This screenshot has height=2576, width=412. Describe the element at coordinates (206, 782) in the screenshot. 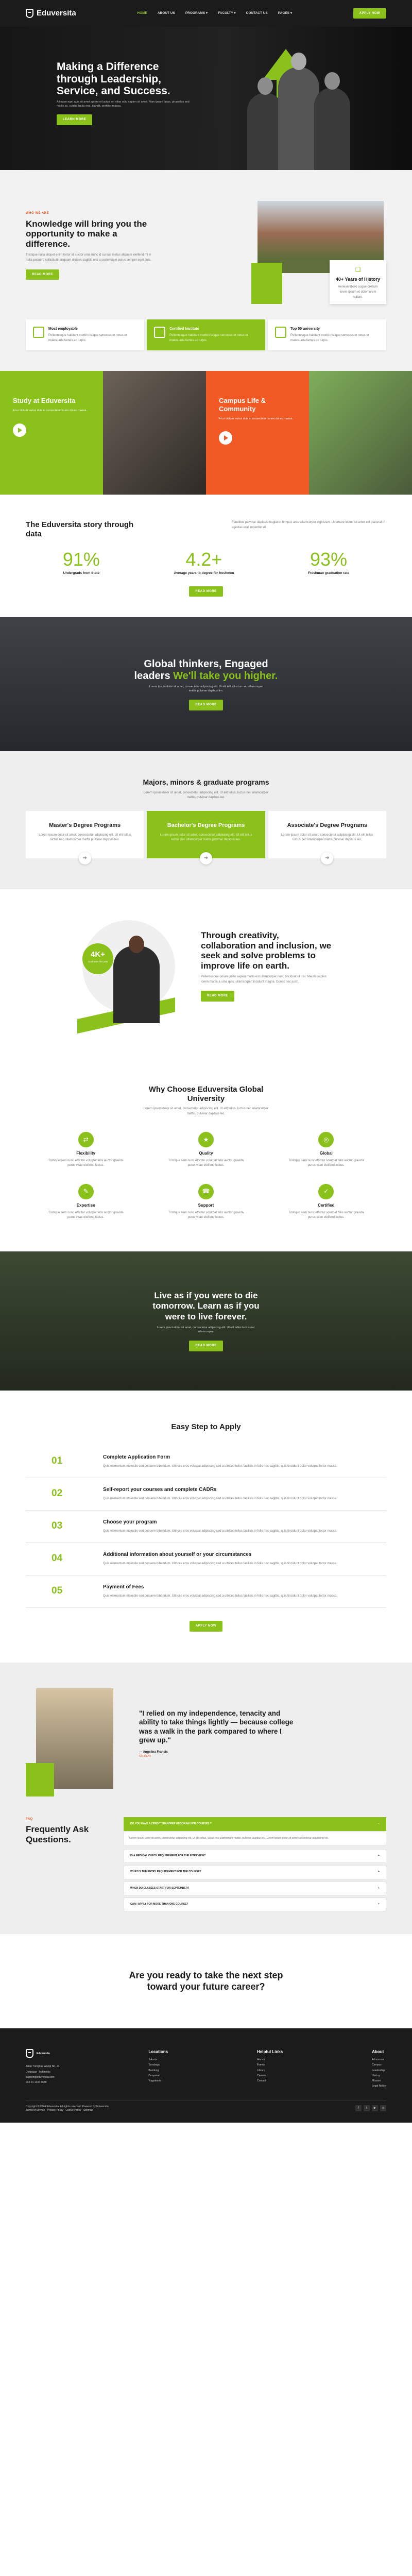

I see `programs-title: Majors, minors & graduate programs` at that location.